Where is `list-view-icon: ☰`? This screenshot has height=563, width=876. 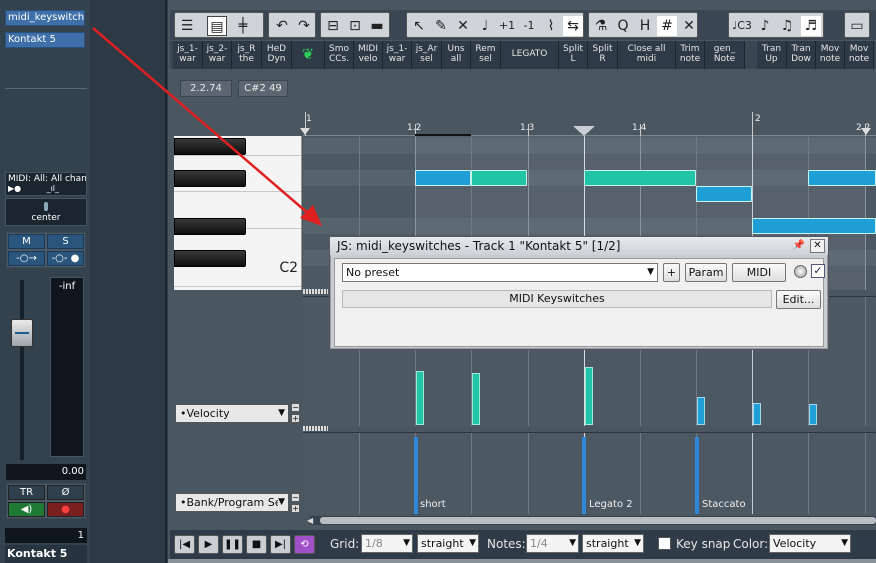 list-view-icon: ☰ is located at coordinates (187, 26).